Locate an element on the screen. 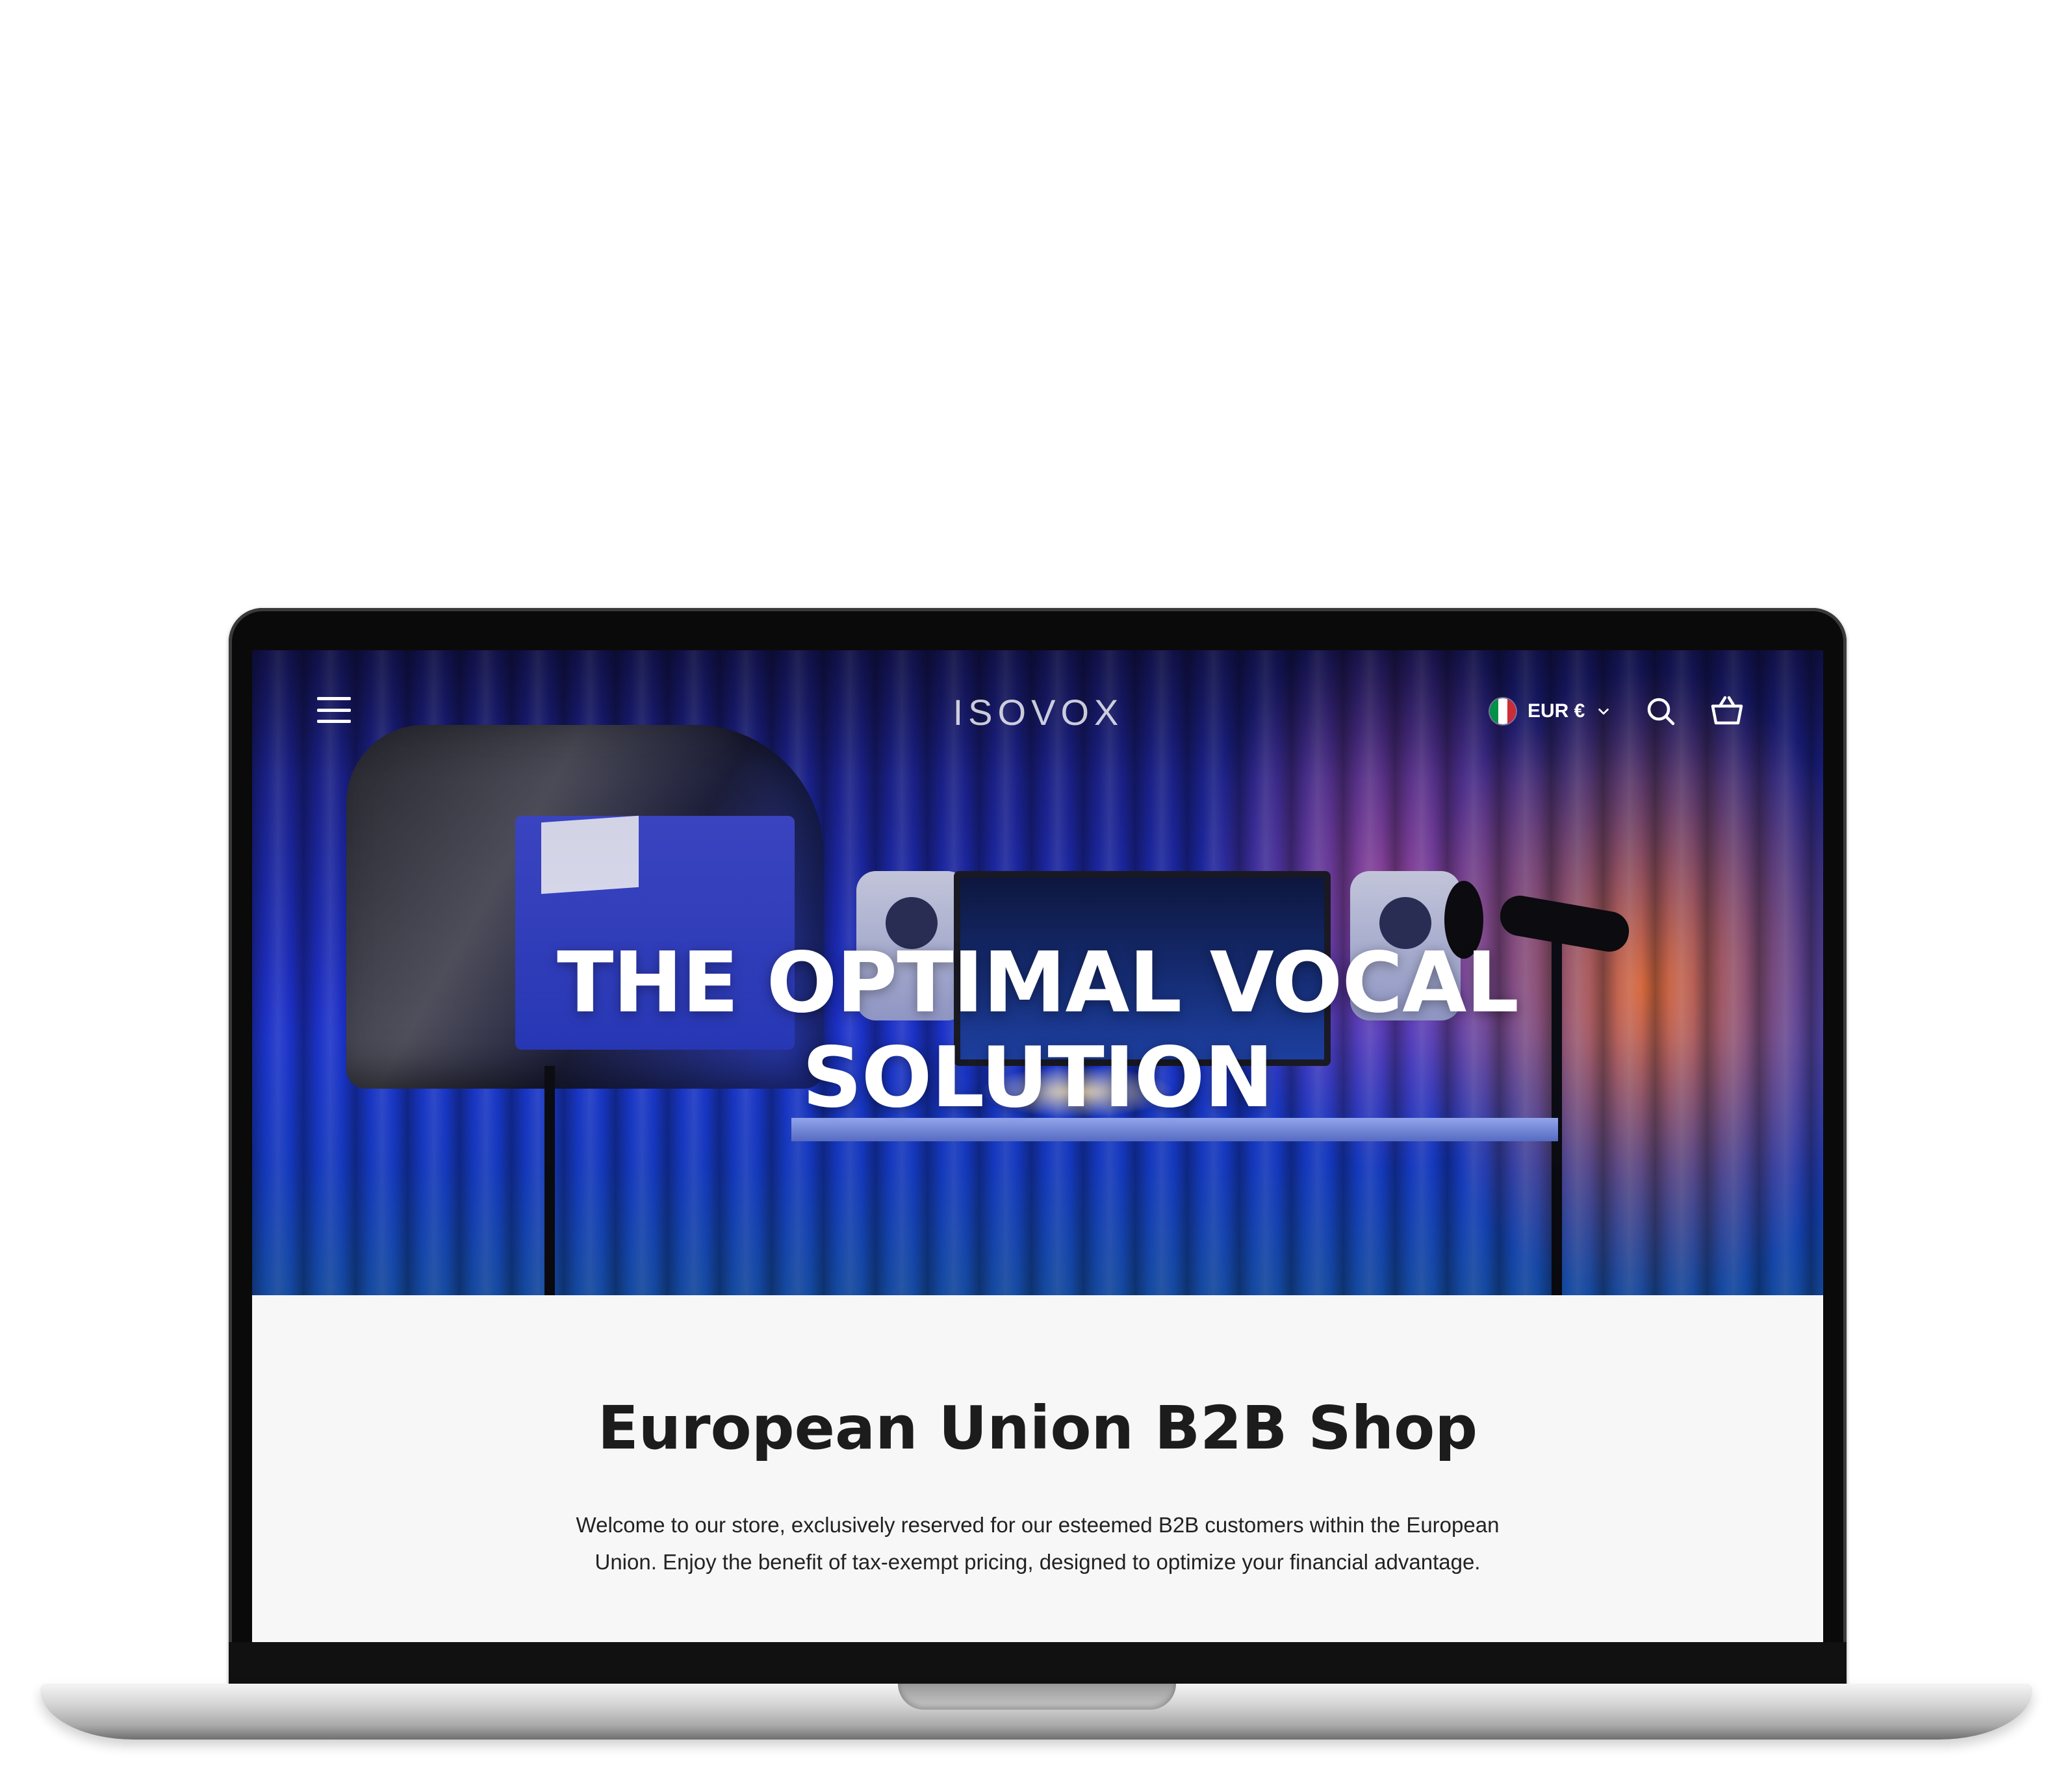 The height and width of the screenshot is (1785, 2072). currency-label: EUR € is located at coordinates (1556, 711).